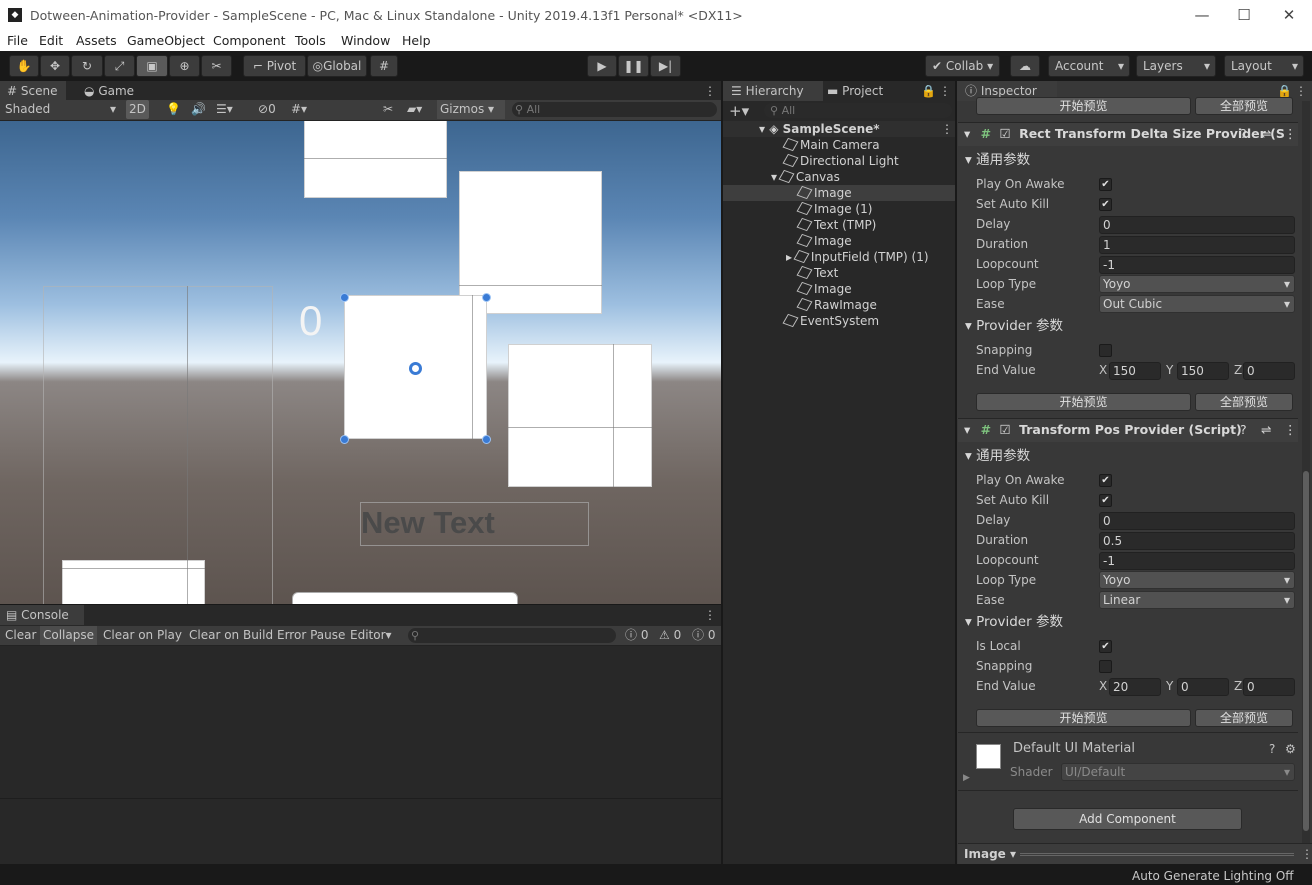  I want to click on minimize-button: —, so click(1202, 15).